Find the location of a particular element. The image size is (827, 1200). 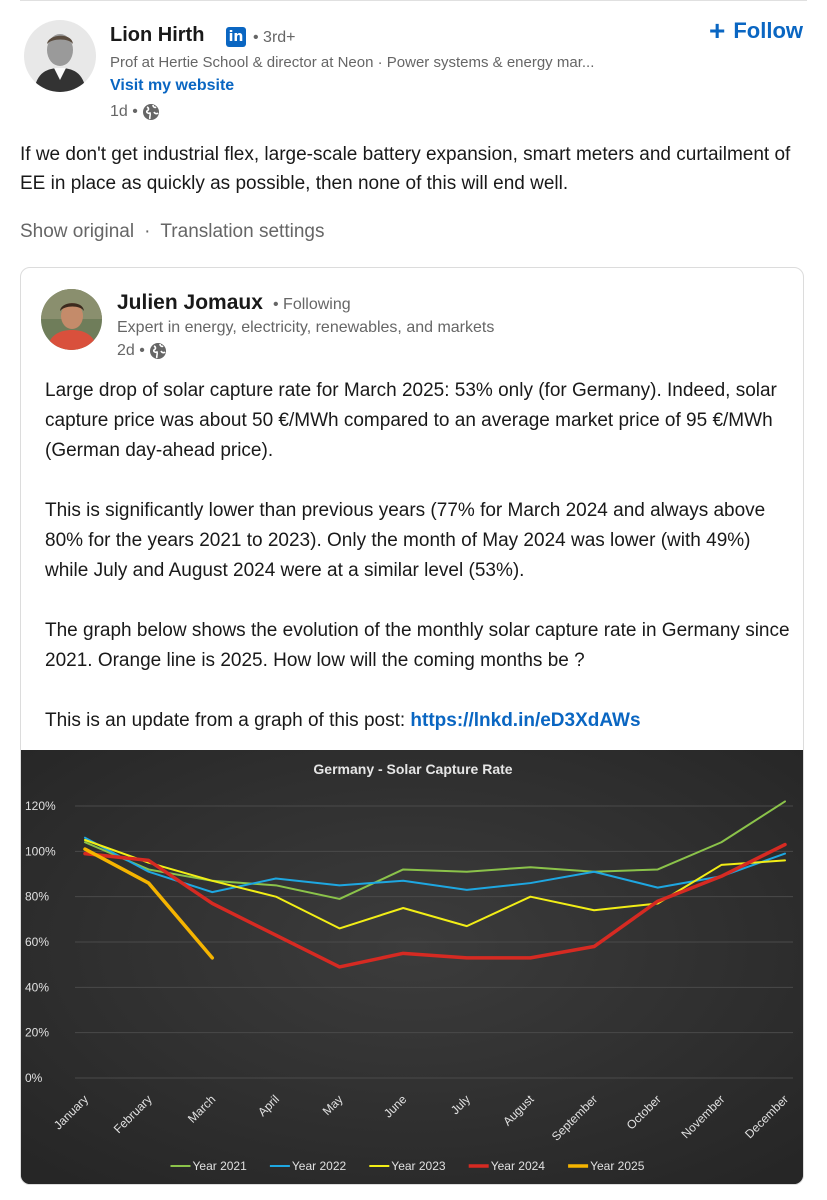

y-tick-label: 40% is located at coordinates (37, 987).